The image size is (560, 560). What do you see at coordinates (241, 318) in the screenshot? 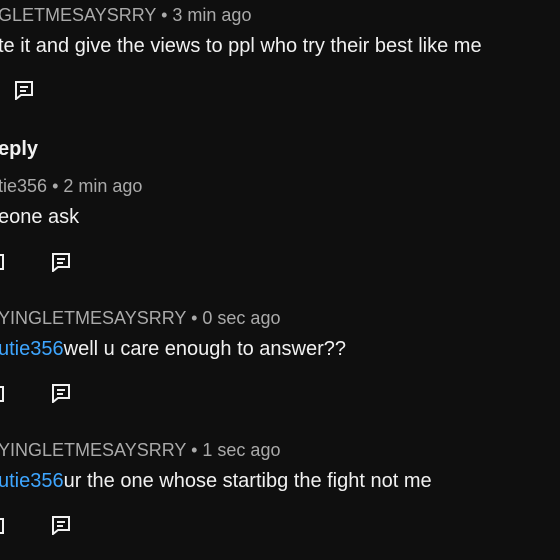
I see `comment-timestamp: 0 sec ago` at bounding box center [241, 318].